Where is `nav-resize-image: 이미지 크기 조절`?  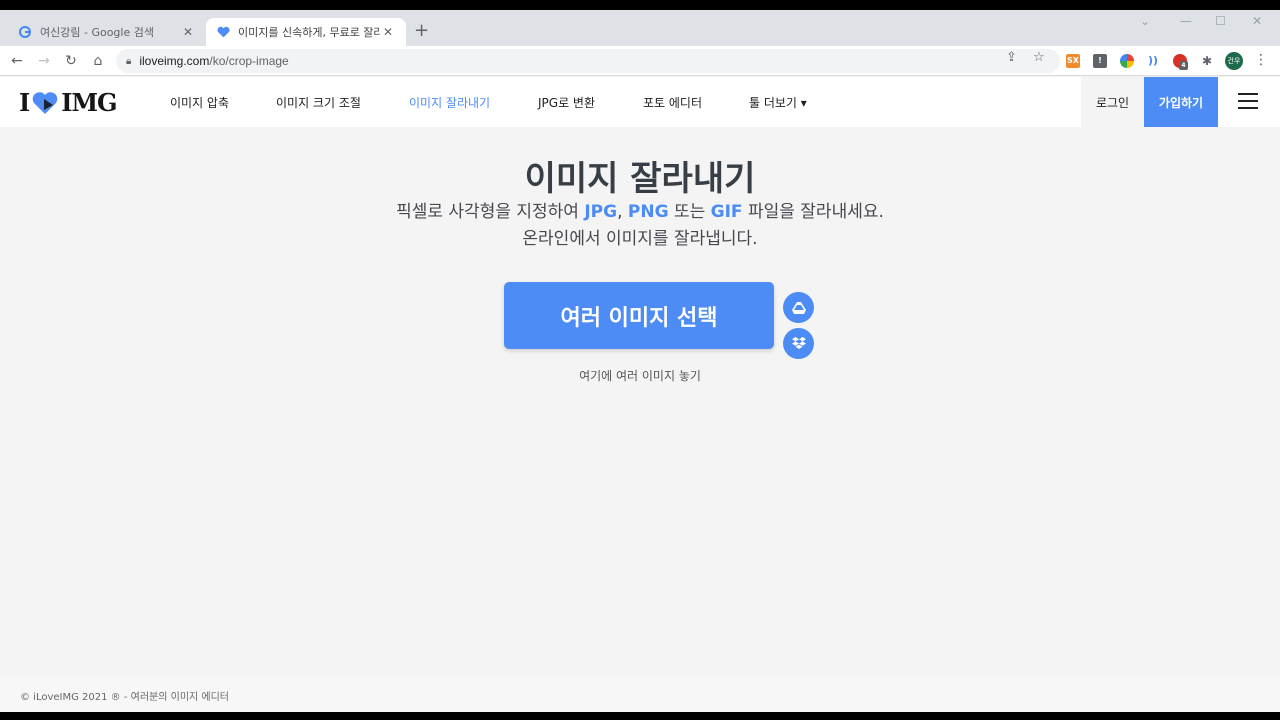
nav-resize-image: 이미지 크기 조절 is located at coordinates (318, 102).